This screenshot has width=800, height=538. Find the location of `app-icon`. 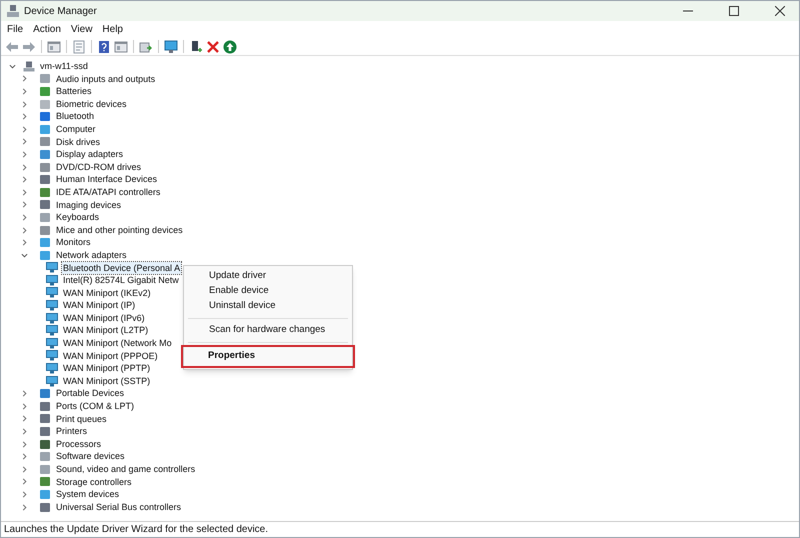

app-icon is located at coordinates (13, 11).